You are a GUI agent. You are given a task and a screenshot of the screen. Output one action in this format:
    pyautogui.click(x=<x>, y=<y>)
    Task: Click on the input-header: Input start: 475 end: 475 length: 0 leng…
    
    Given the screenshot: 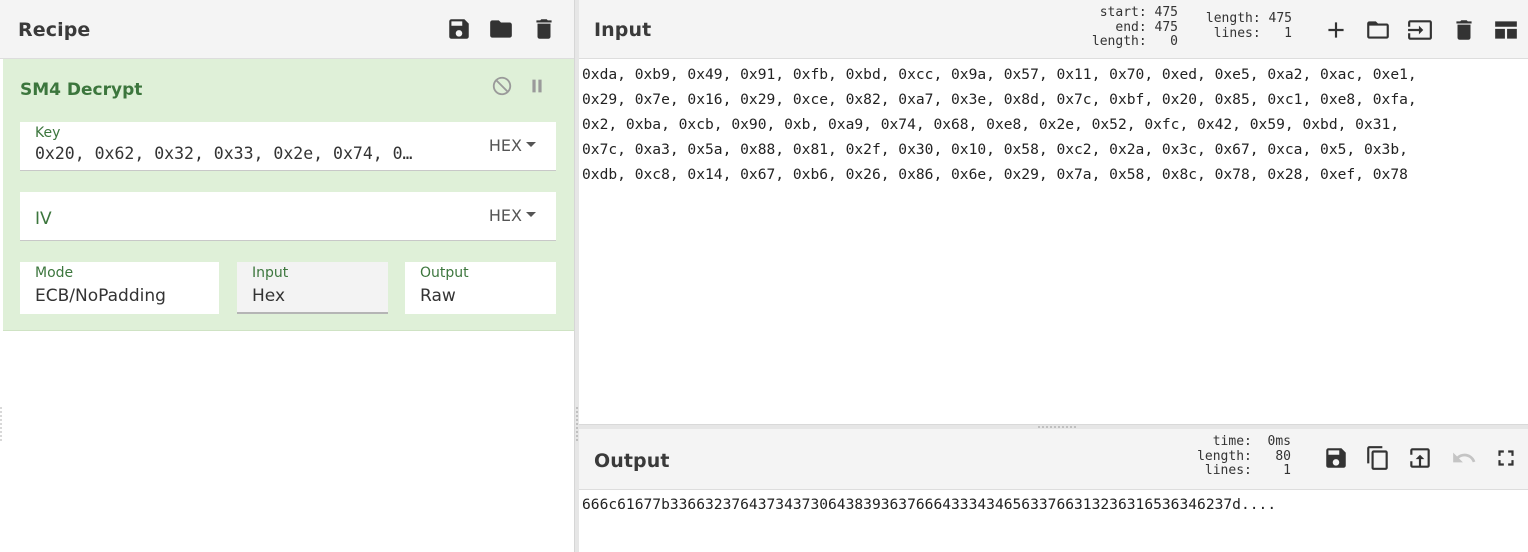 What is the action you would take?
    pyautogui.click(x=1053, y=29)
    